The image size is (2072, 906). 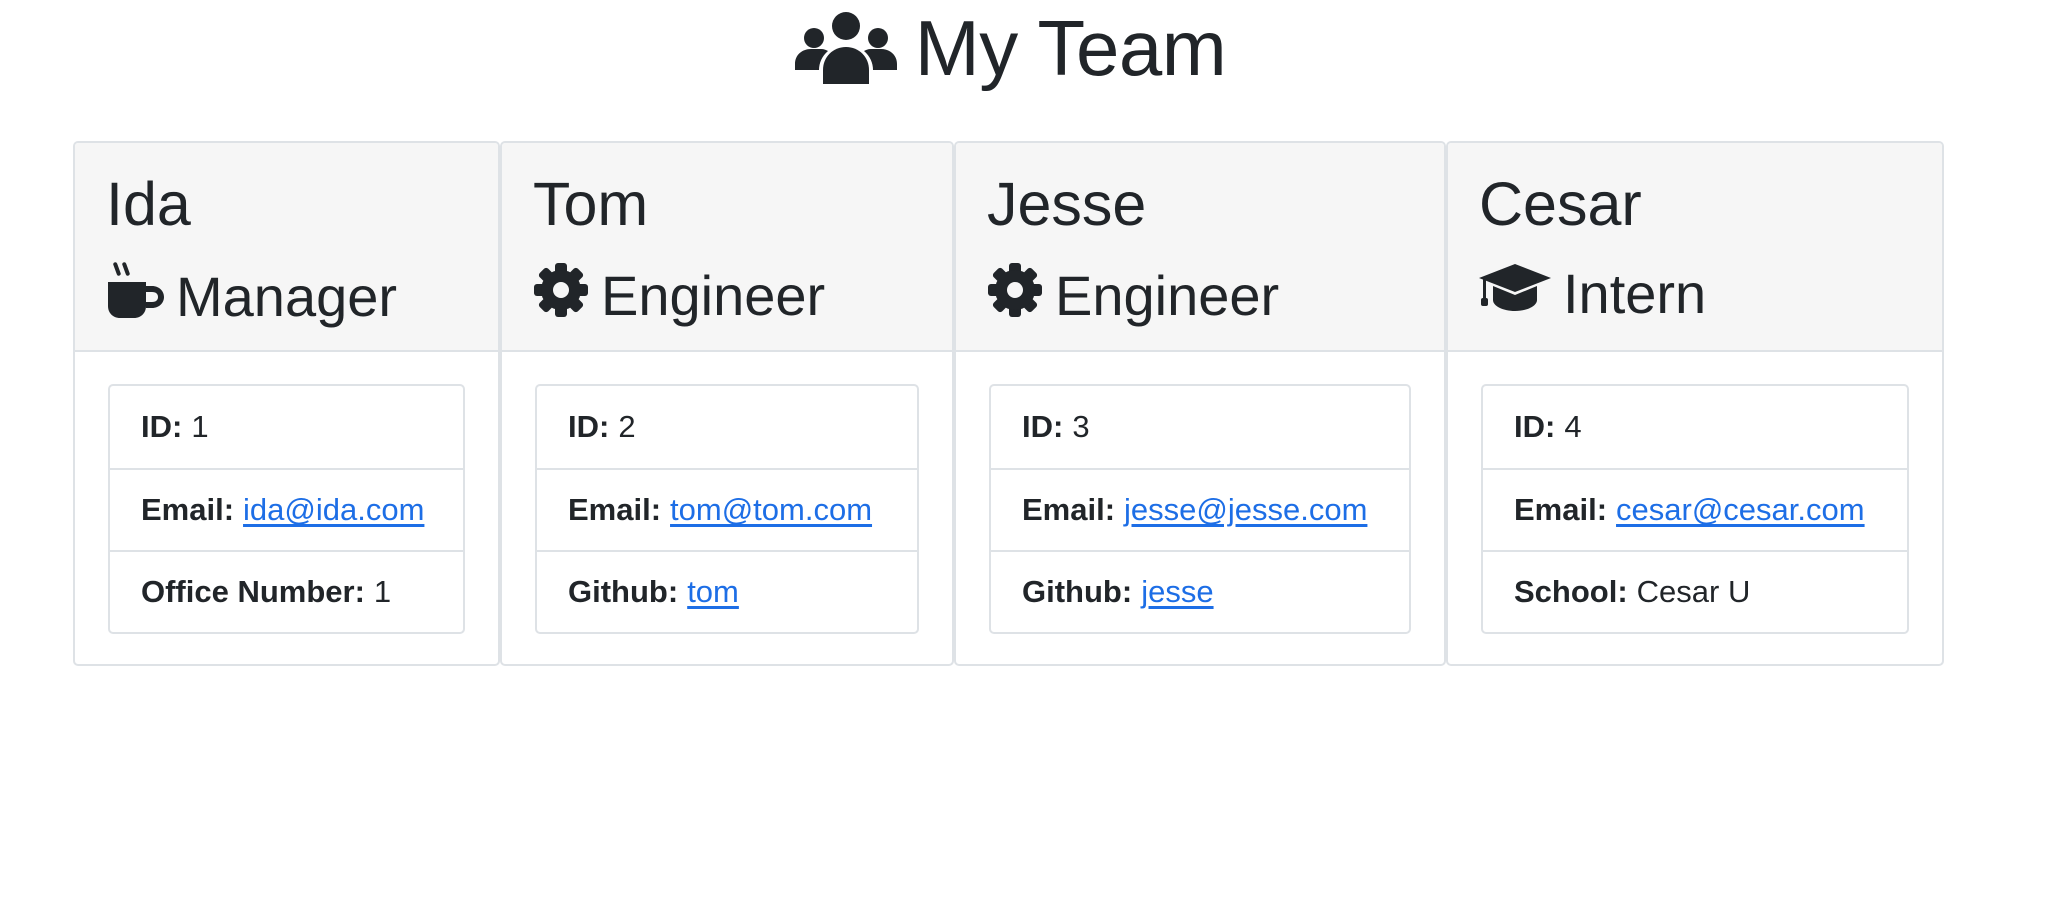 What do you see at coordinates (1571, 591) in the screenshot?
I see `school-label: School:` at bounding box center [1571, 591].